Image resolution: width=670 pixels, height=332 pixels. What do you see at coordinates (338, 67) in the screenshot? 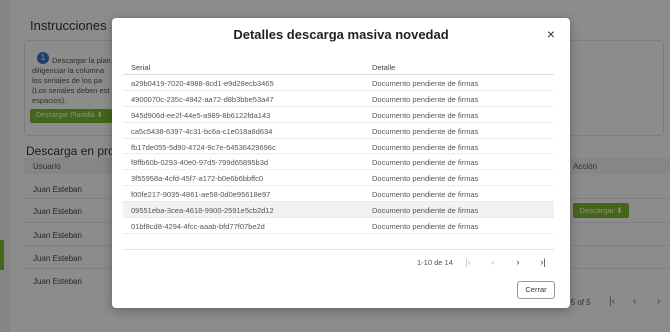
I see `table-header: Serial Detalle` at bounding box center [338, 67].